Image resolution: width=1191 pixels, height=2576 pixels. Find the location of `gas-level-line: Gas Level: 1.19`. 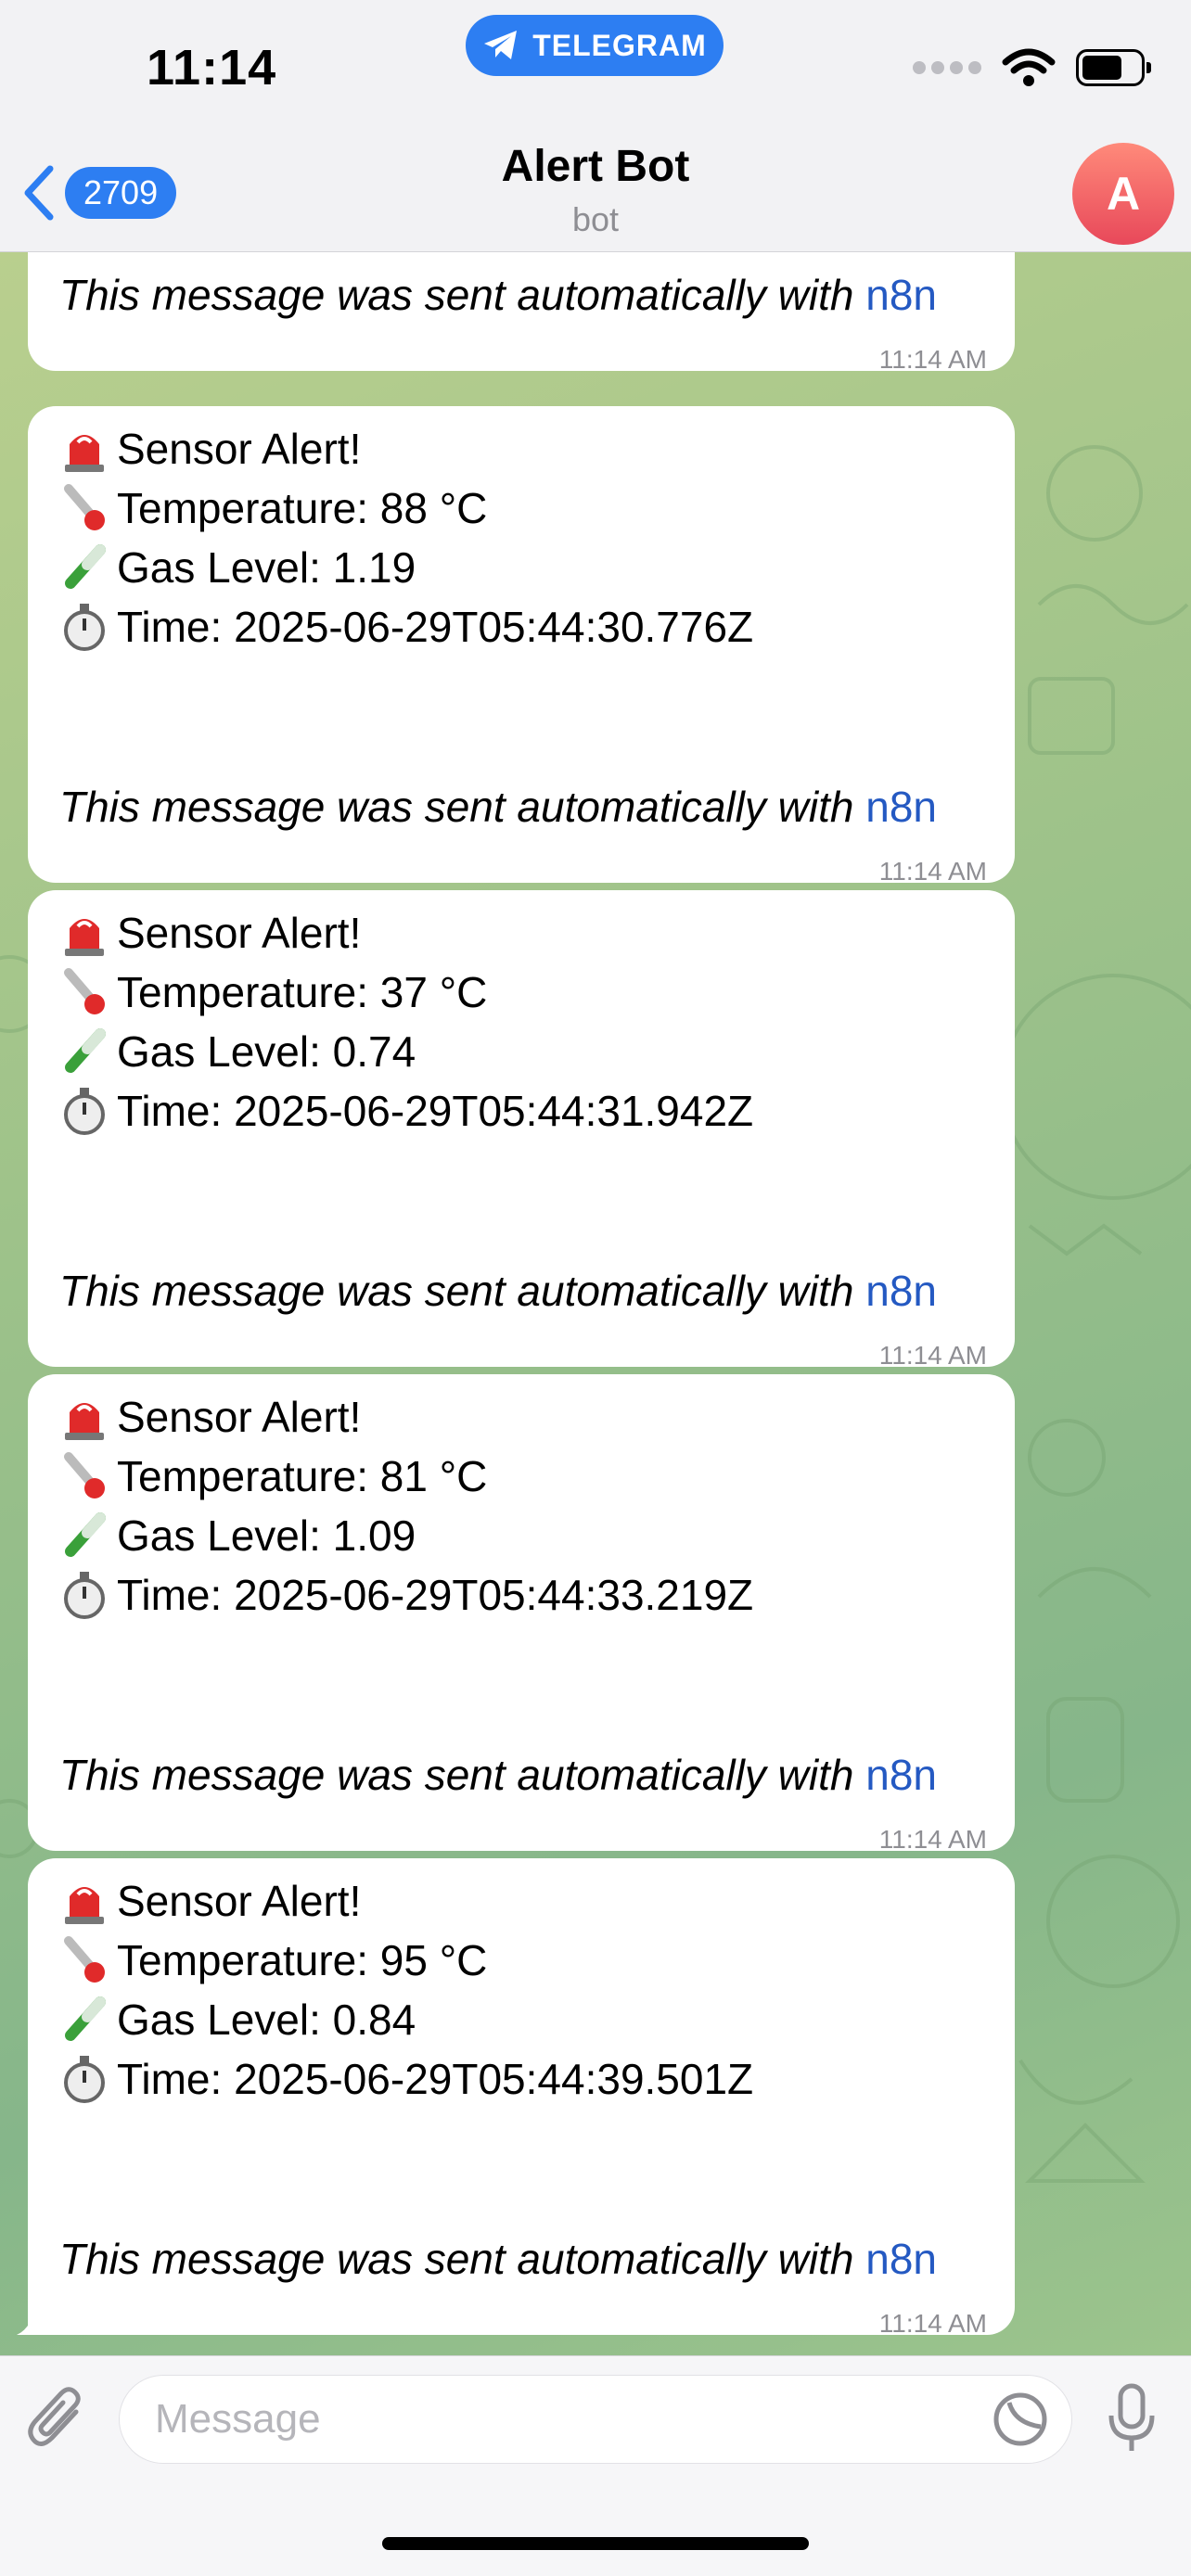

gas-level-line: Gas Level: 1.19 is located at coordinates (523, 568).